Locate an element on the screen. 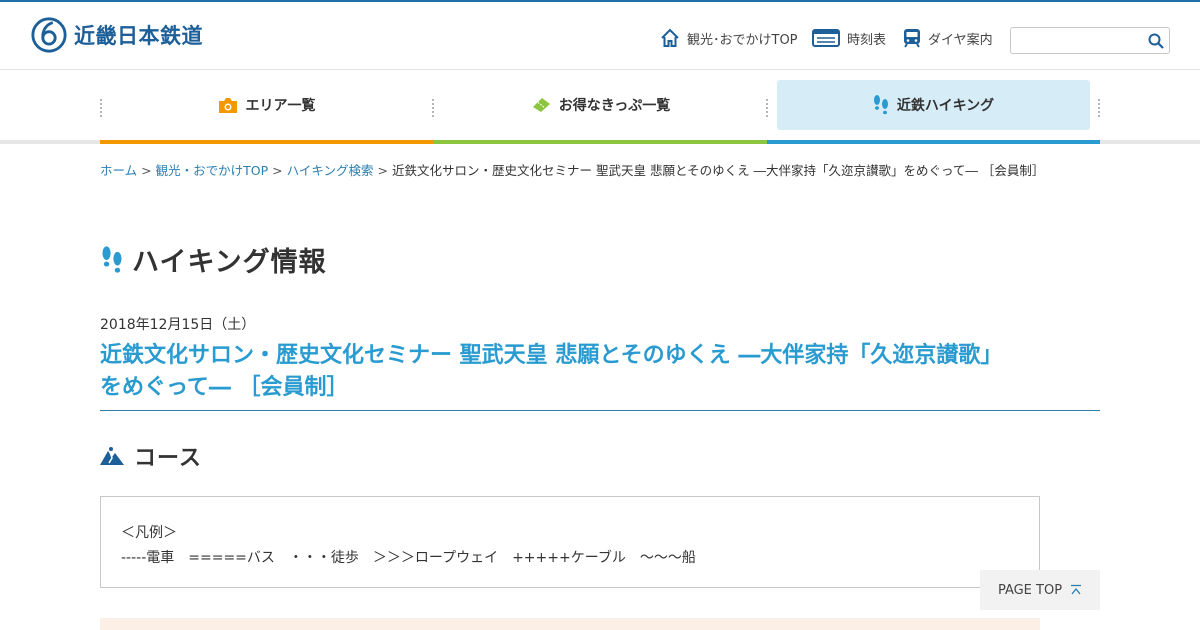 This screenshot has width=1200, height=630. search-input is located at coordinates (1077, 40).